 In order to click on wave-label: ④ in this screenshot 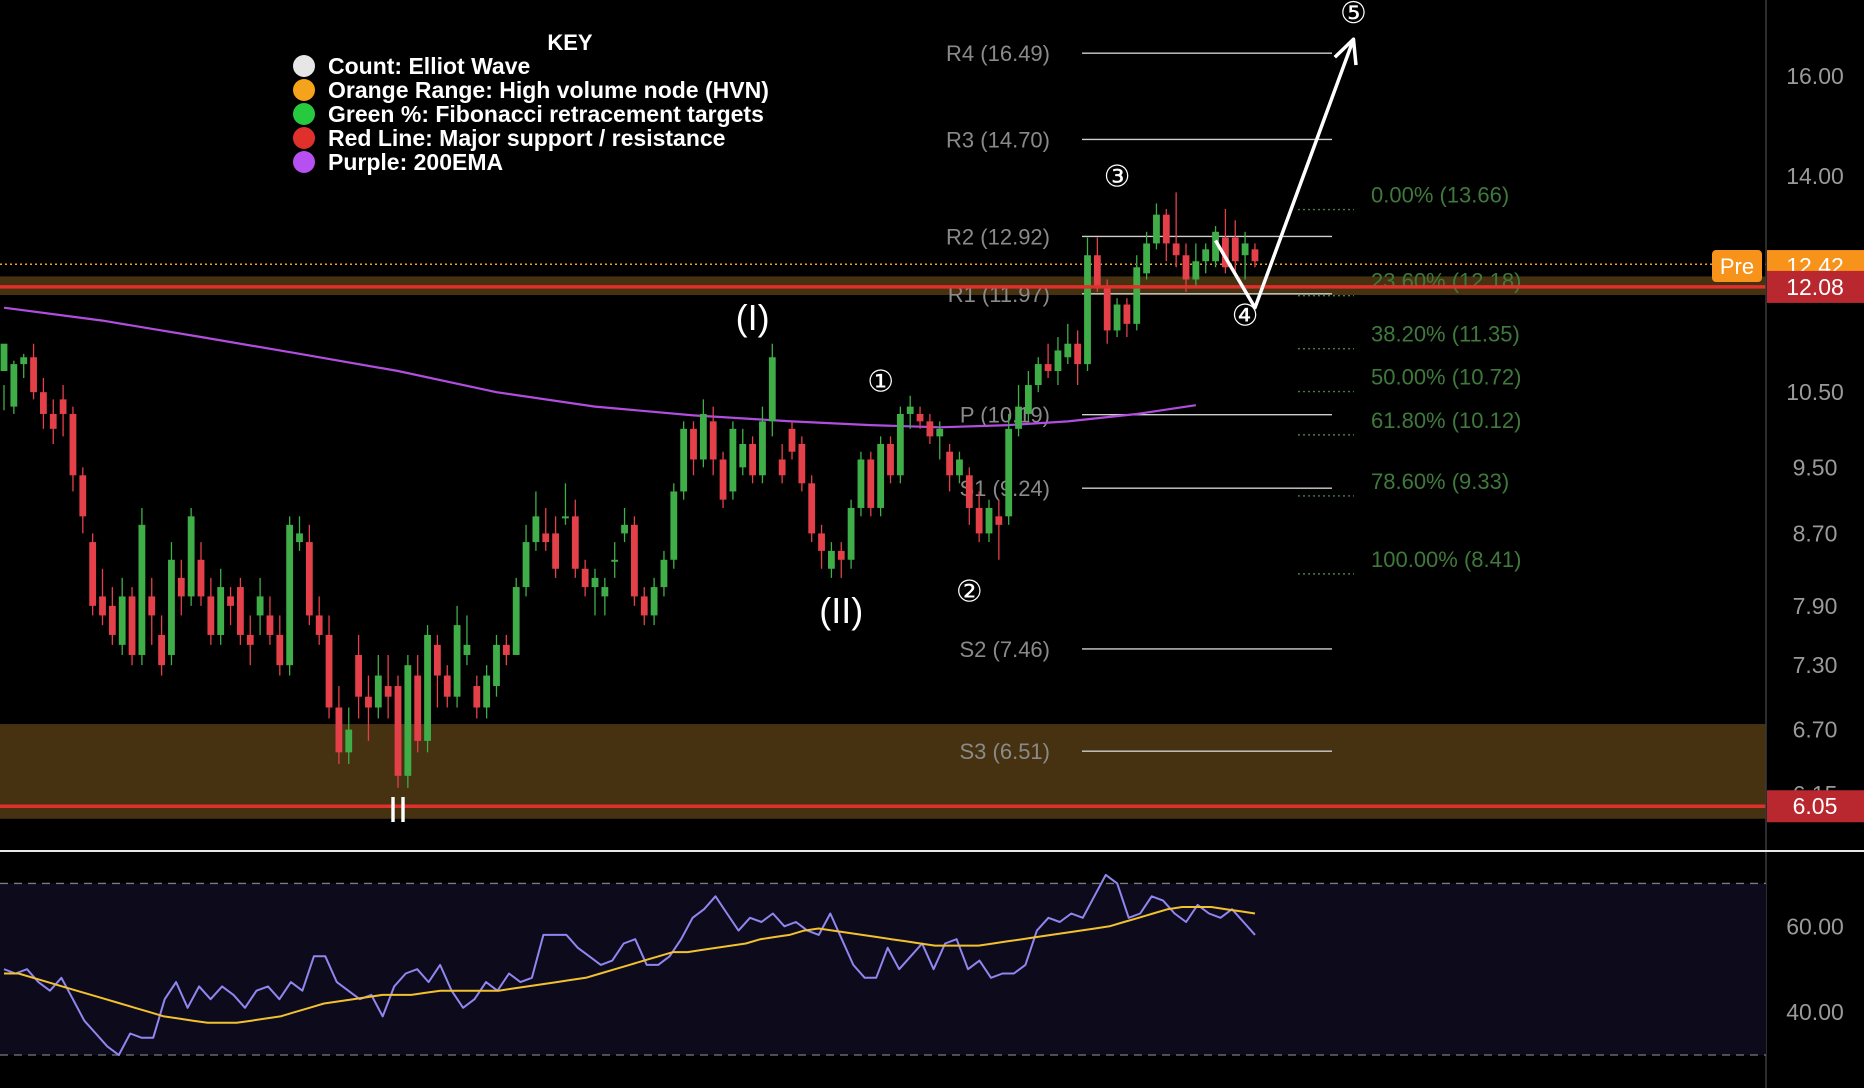, I will do `click(1245, 315)`.